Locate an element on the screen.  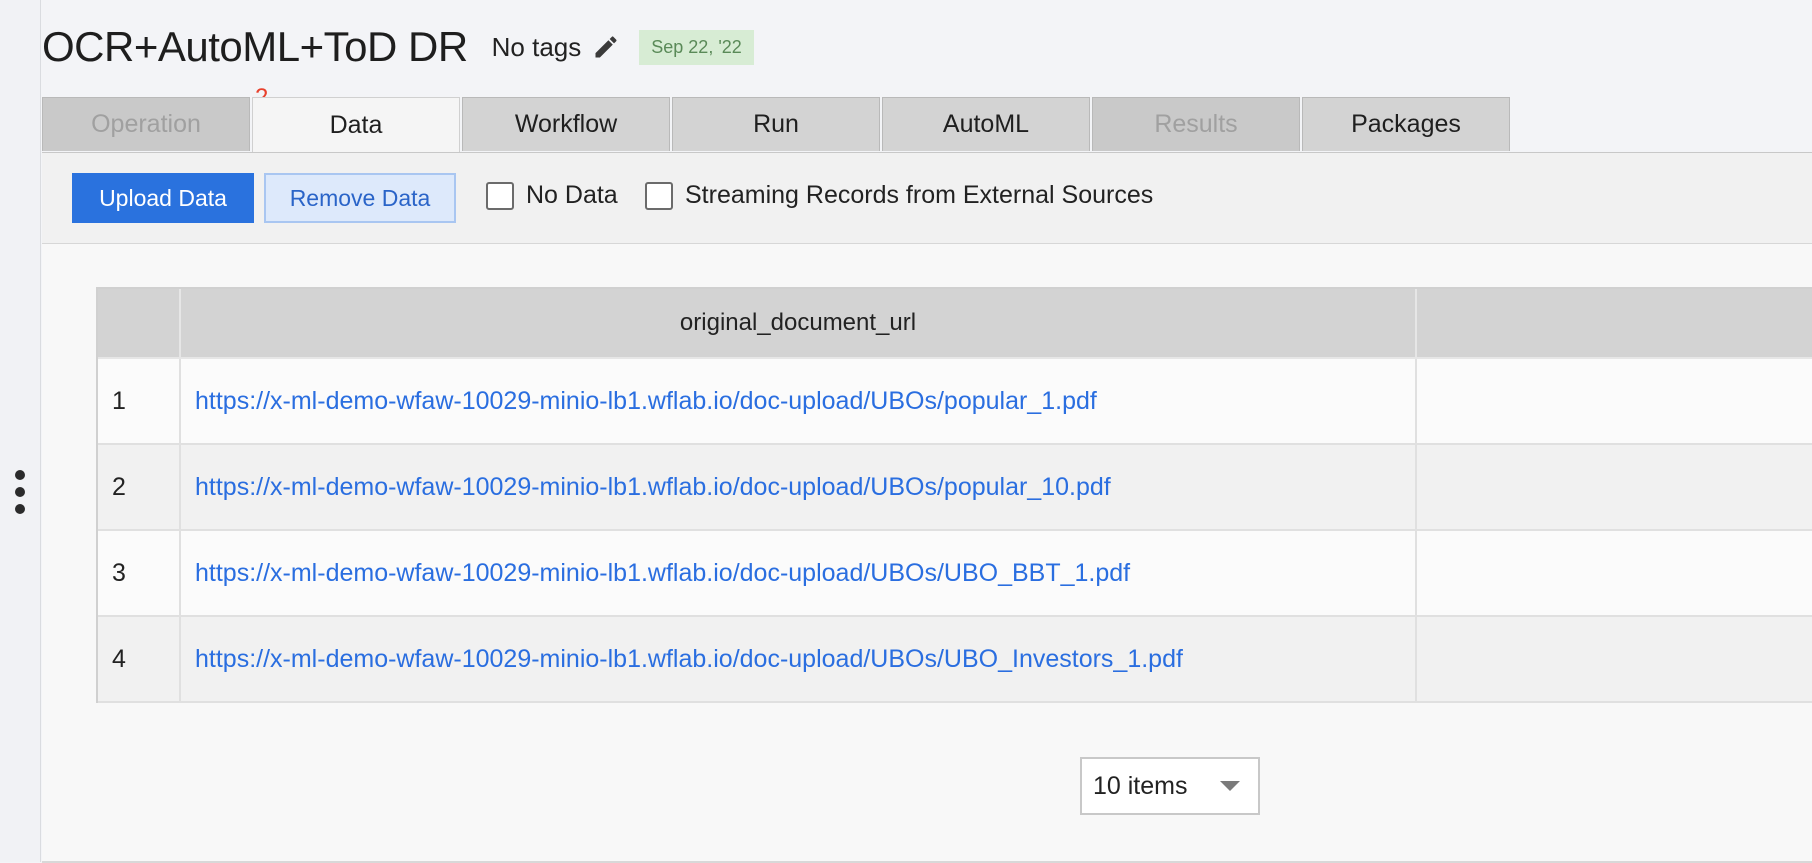
column-header-original-document-url: original_document_url is located at coordinates (798, 324).